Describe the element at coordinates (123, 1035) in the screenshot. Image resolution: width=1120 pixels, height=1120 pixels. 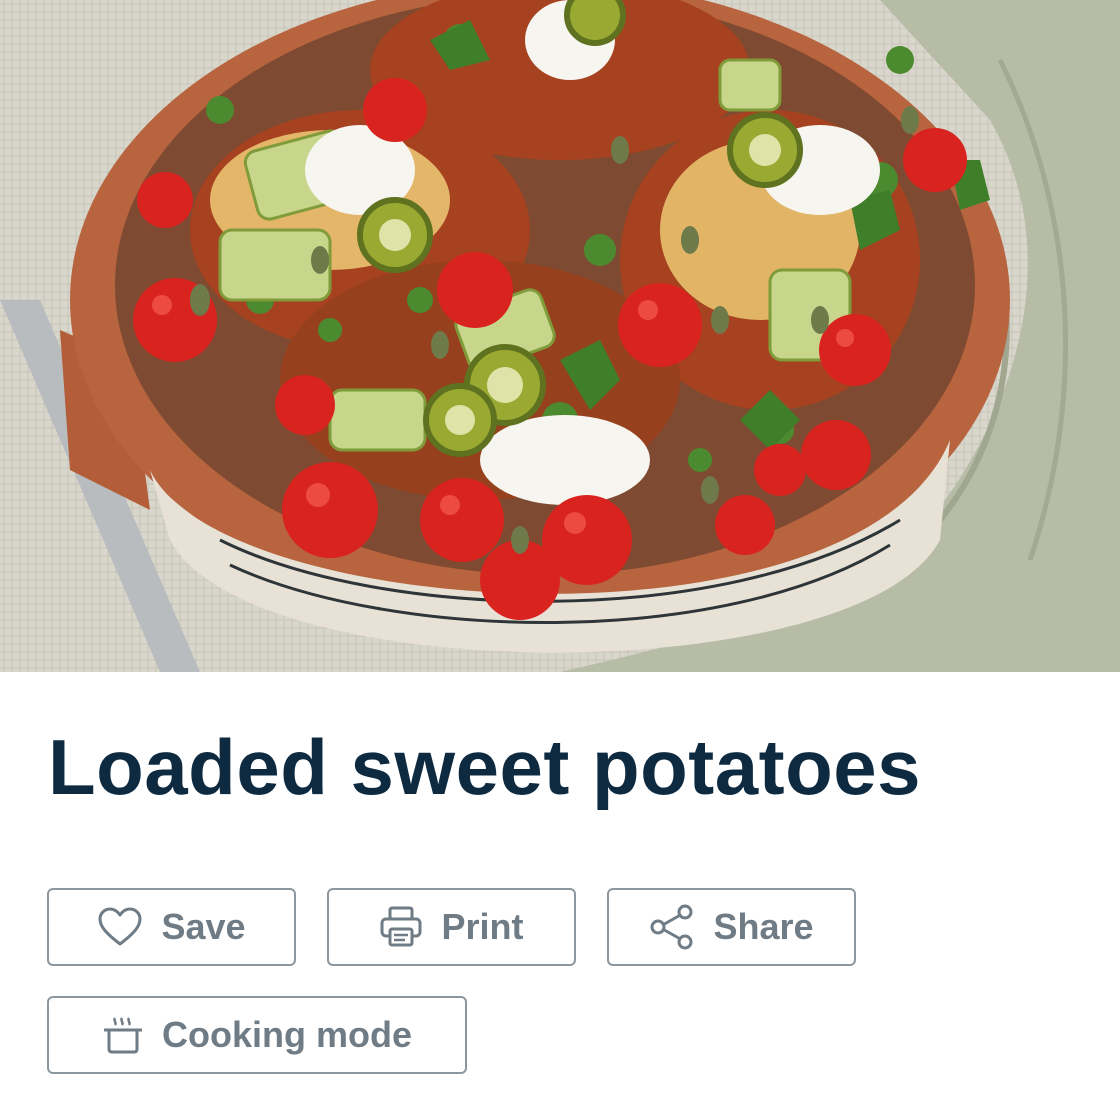
I see `cooking-pot-icon` at that location.